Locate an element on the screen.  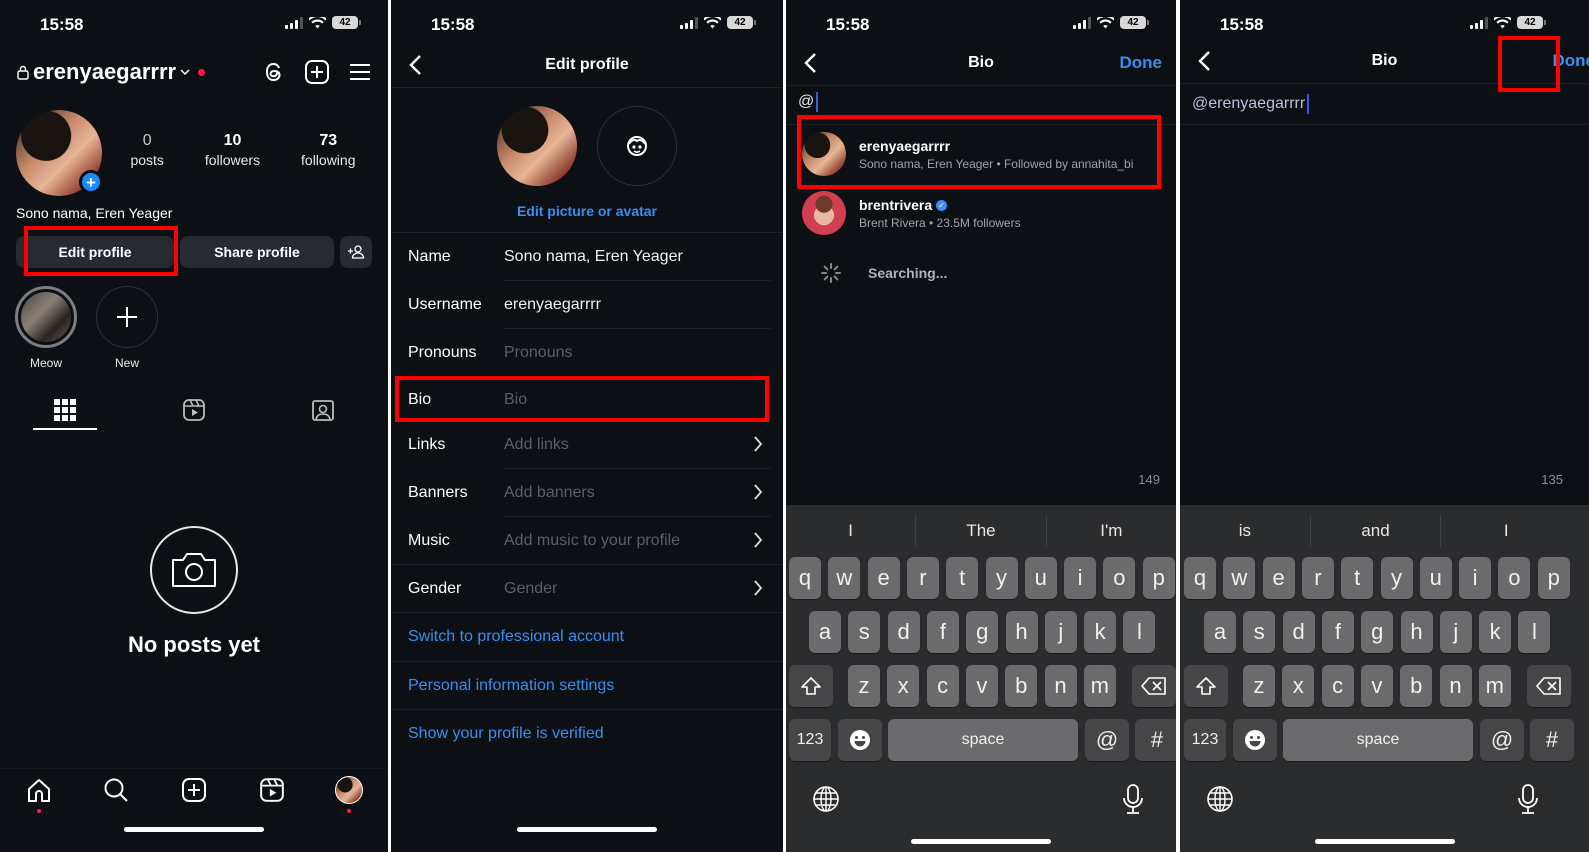
shift-key is located at coordinates (811, 686).